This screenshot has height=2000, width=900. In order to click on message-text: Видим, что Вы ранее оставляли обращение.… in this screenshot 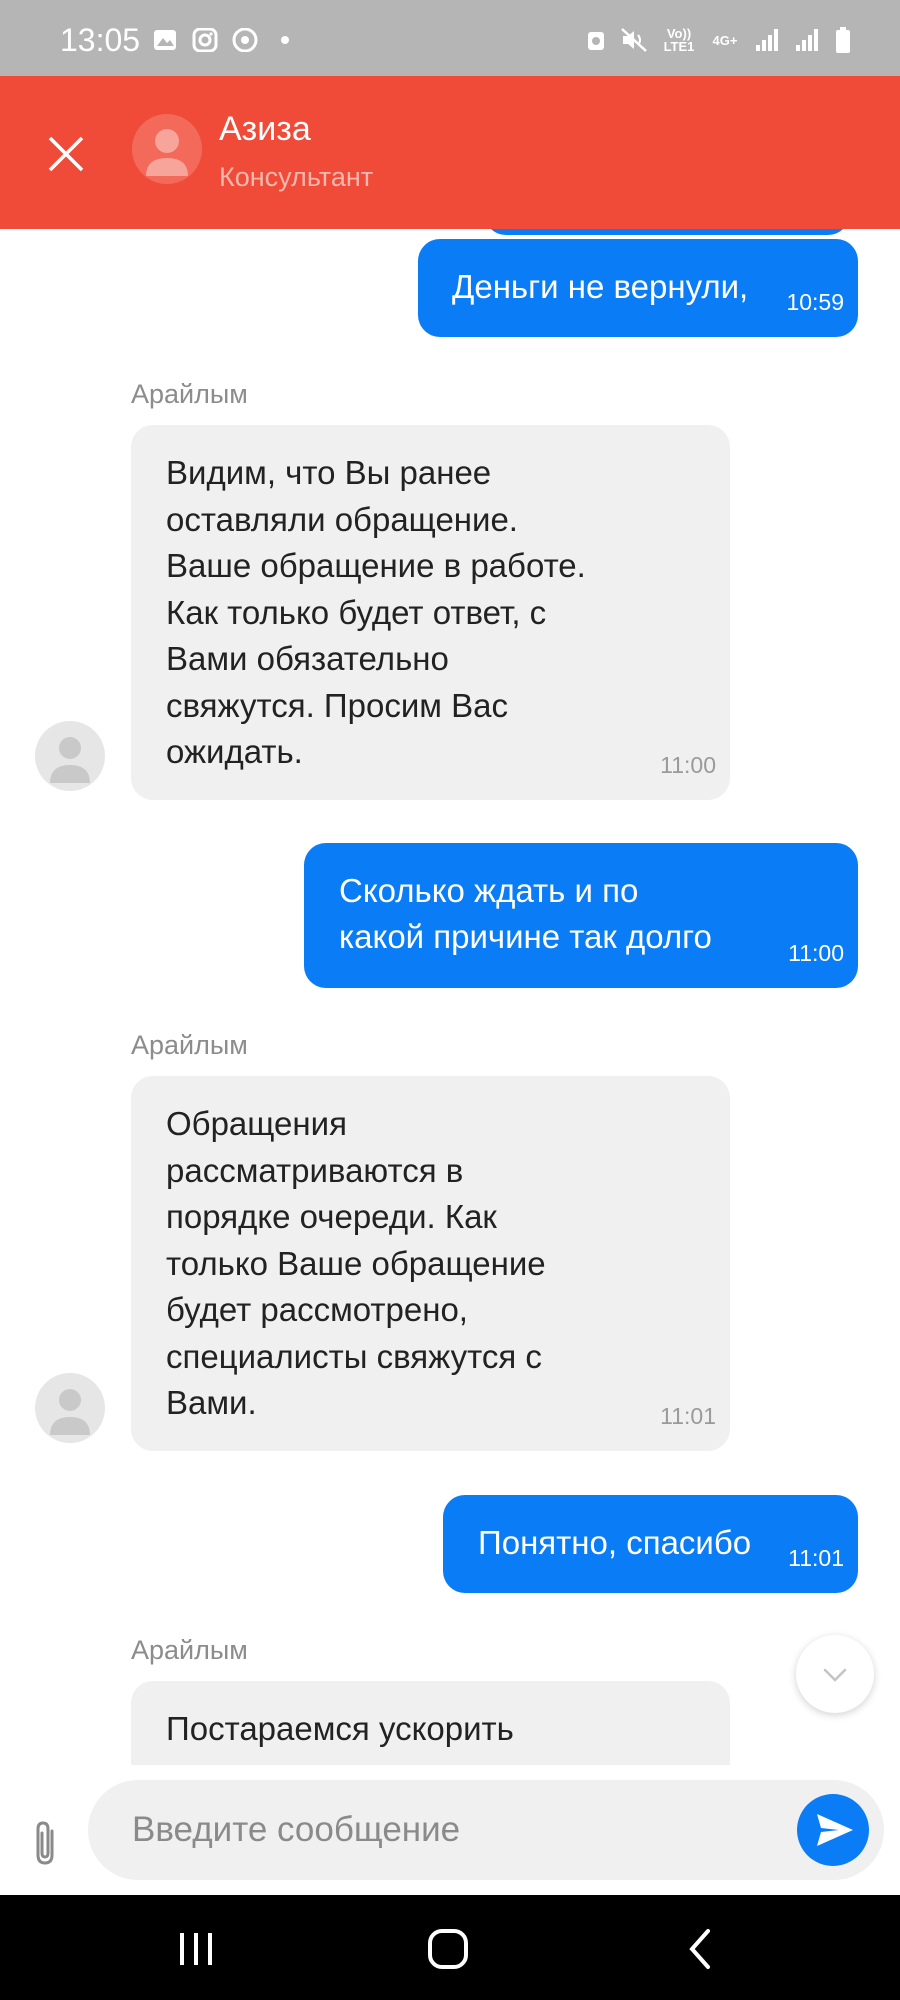, I will do `click(376, 613)`.